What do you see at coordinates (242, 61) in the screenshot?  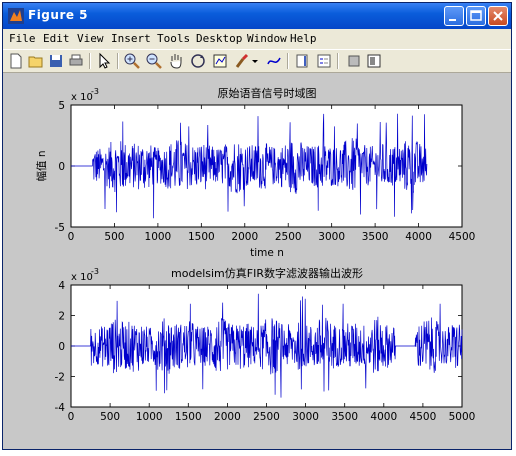 I see `brush-icon` at bounding box center [242, 61].